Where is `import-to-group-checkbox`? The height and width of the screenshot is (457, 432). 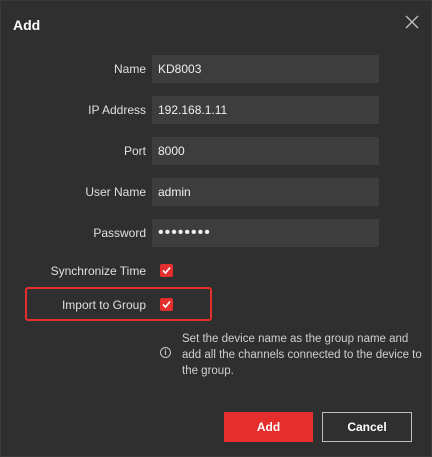 import-to-group-checkbox is located at coordinates (166, 304).